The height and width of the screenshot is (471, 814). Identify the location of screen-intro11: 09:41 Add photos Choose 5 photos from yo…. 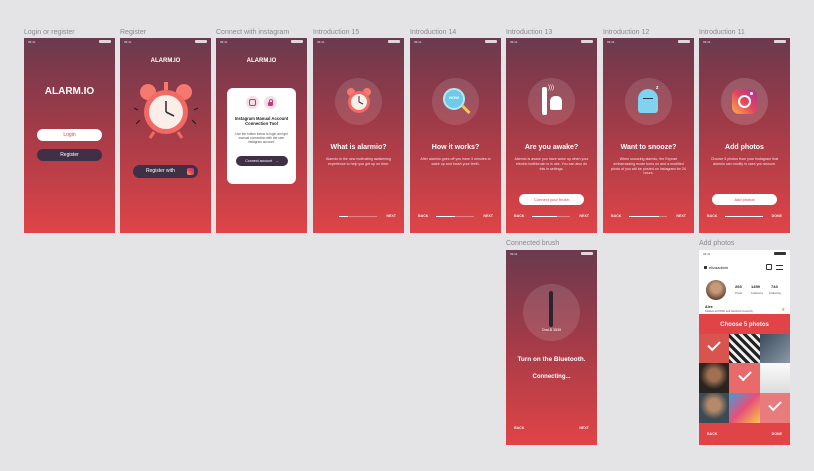
(744, 135).